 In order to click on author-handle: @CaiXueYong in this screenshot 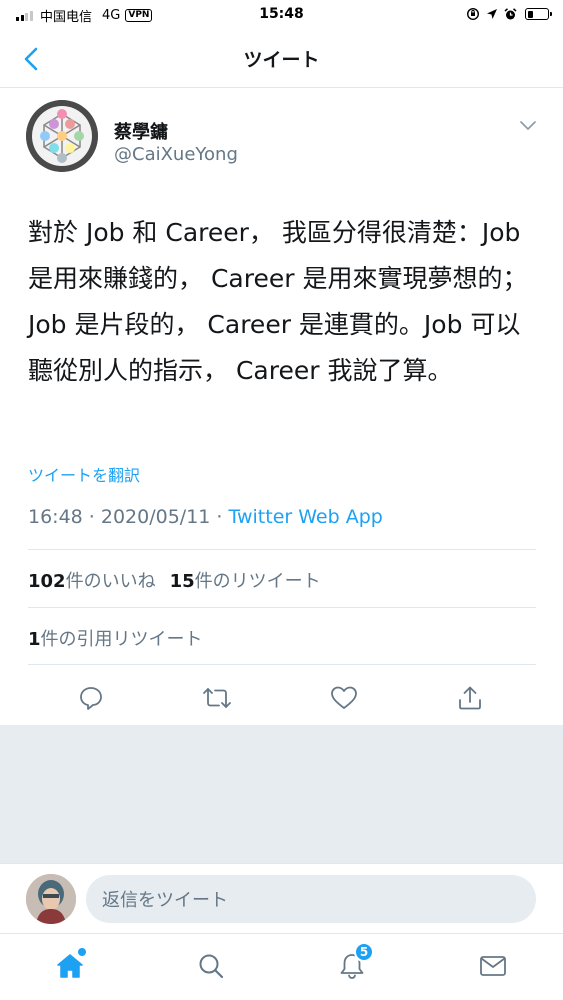, I will do `click(176, 154)`.